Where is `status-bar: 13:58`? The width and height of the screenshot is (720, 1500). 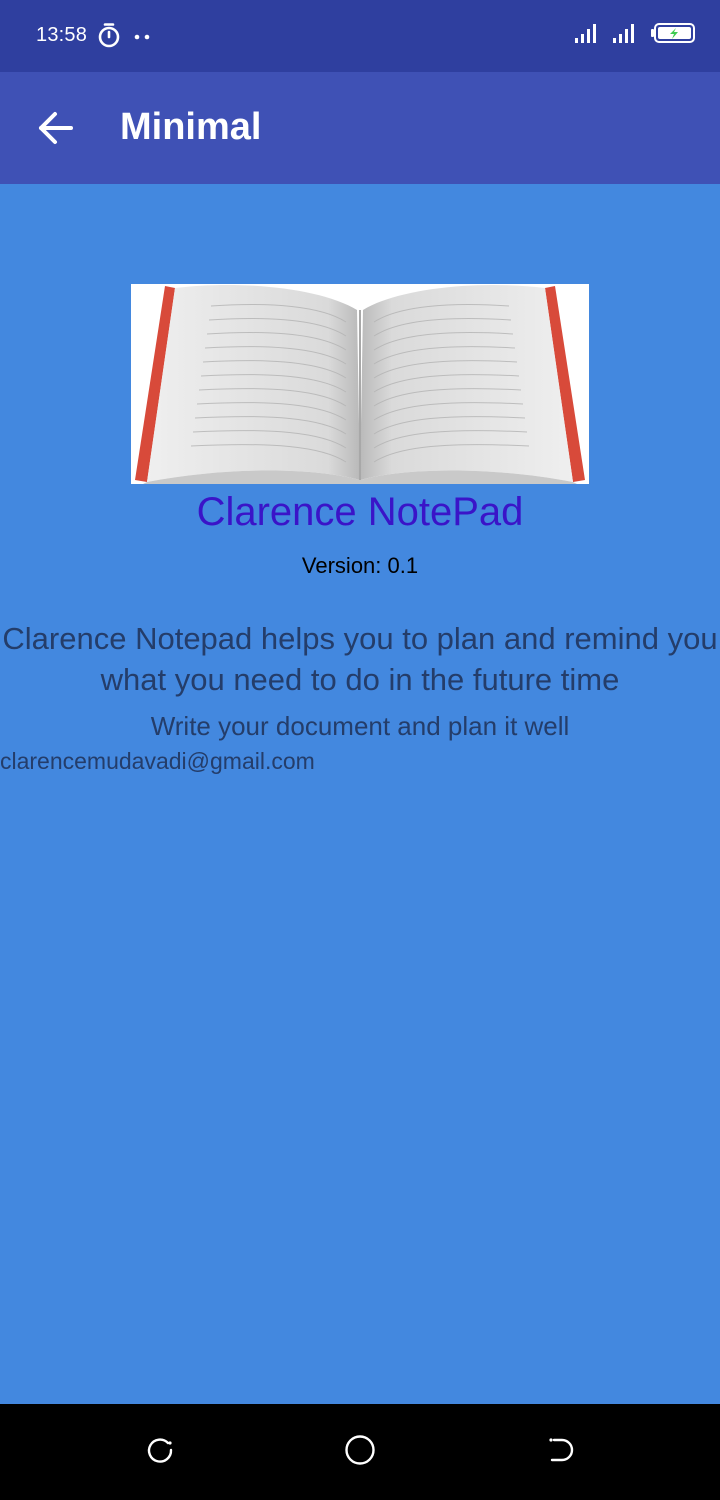 status-bar: 13:58 is located at coordinates (360, 36).